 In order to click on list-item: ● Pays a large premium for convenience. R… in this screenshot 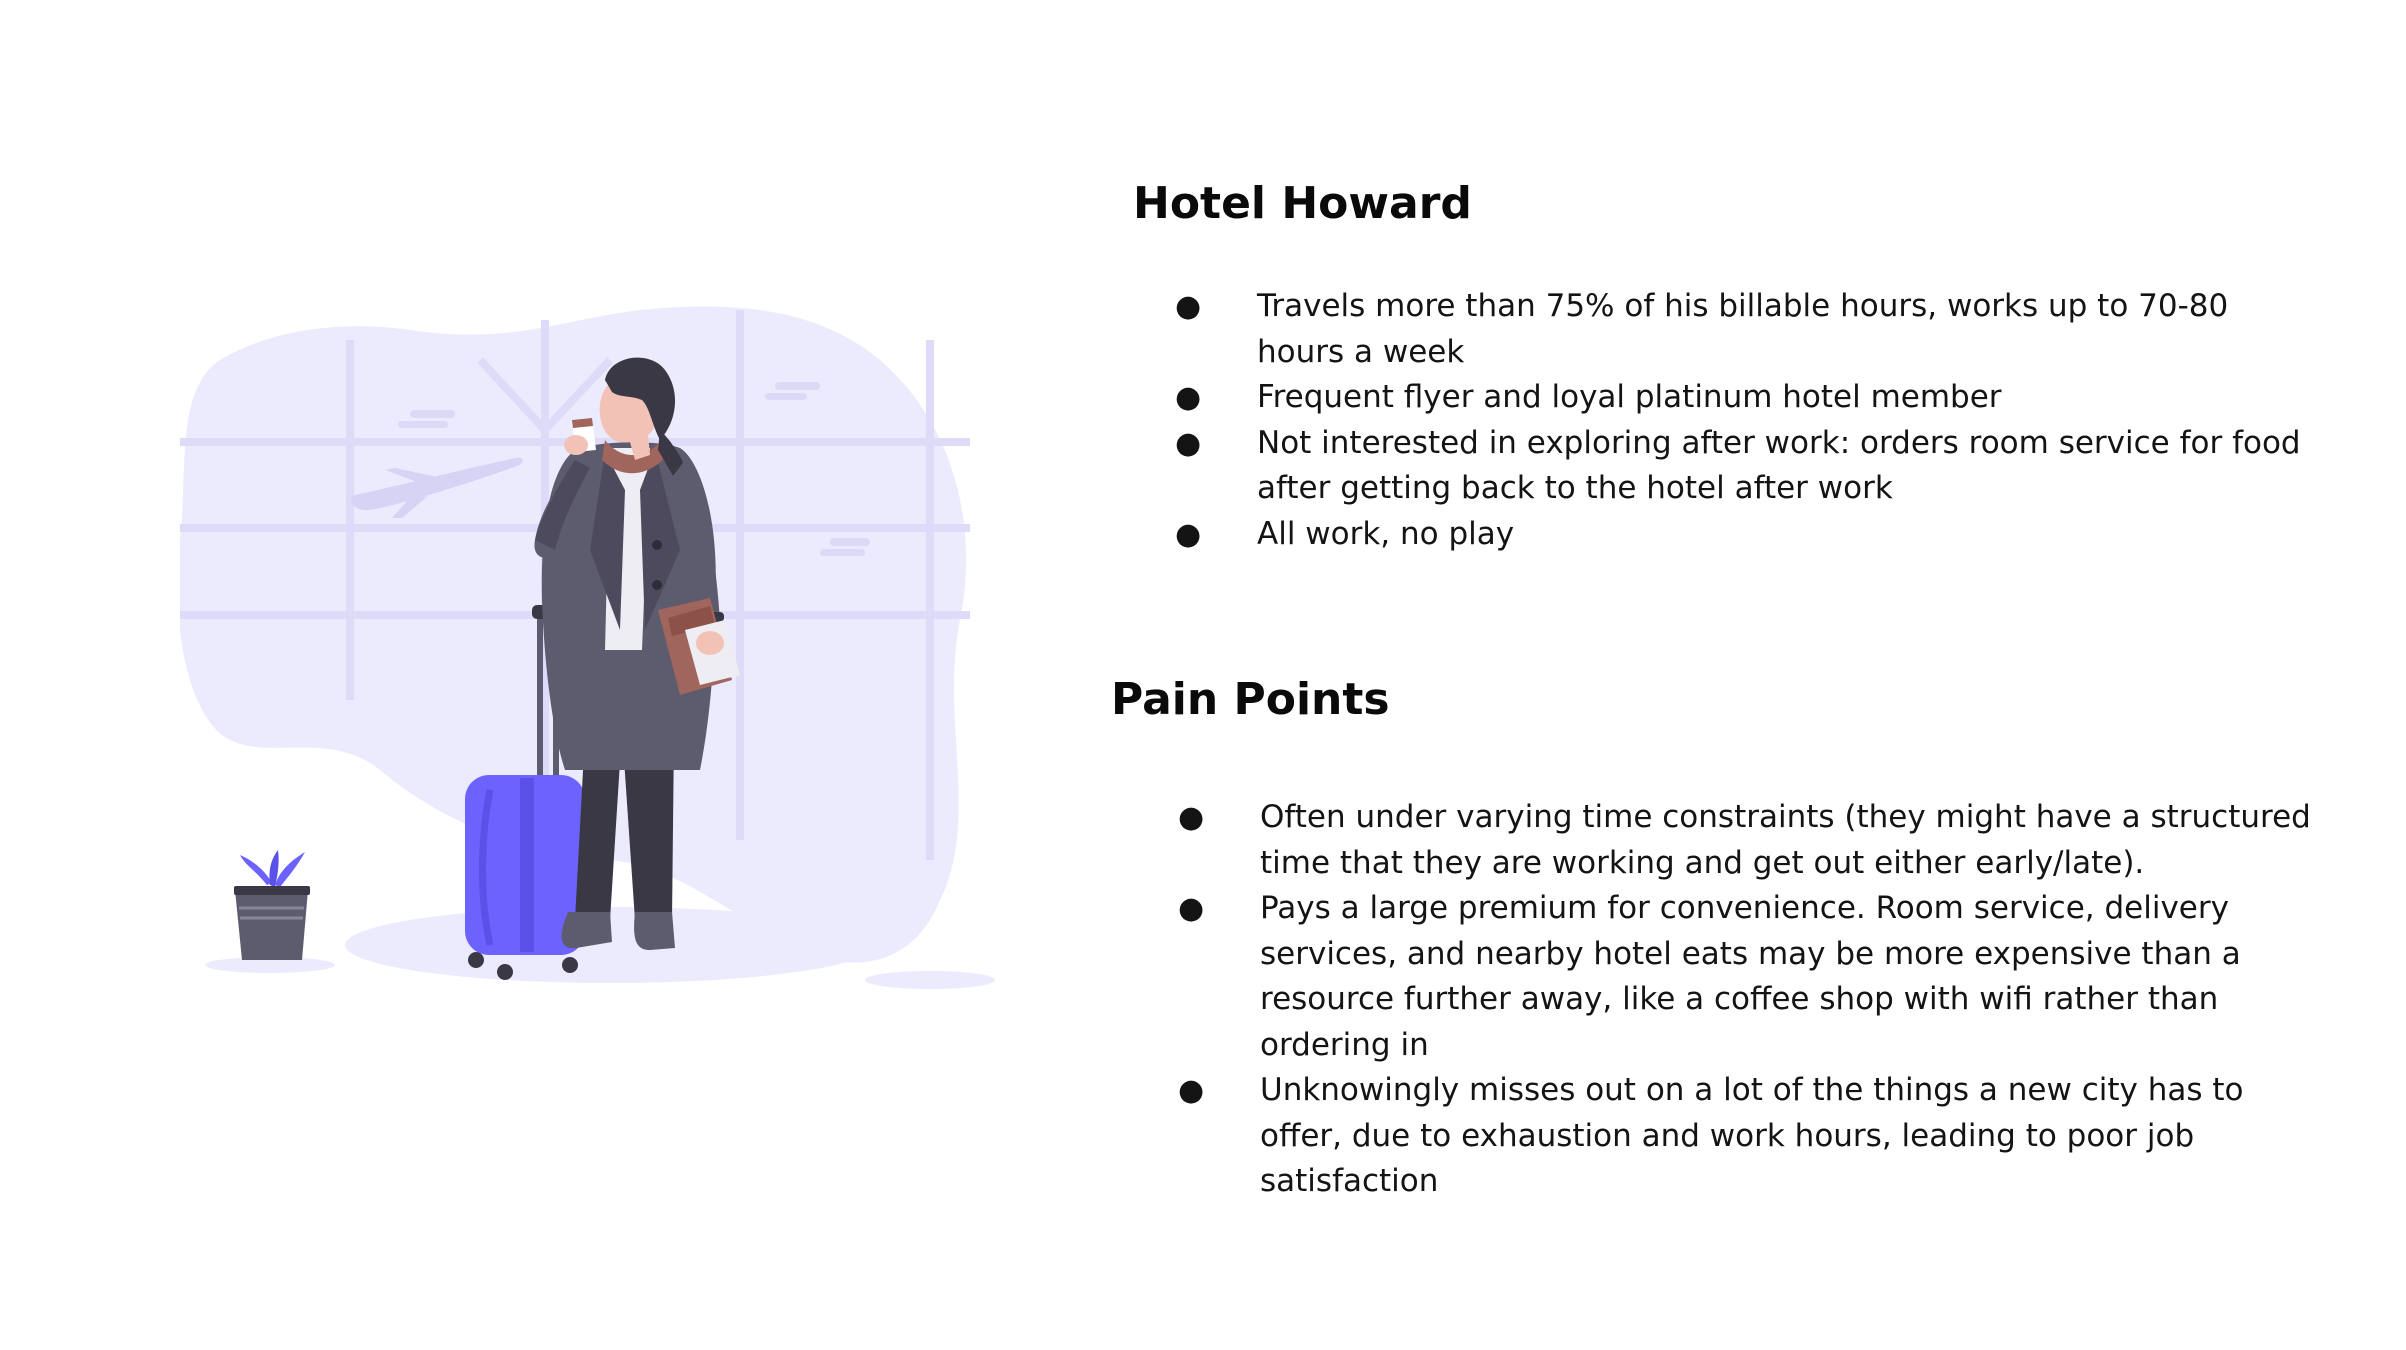, I will do `click(1748, 977)`.